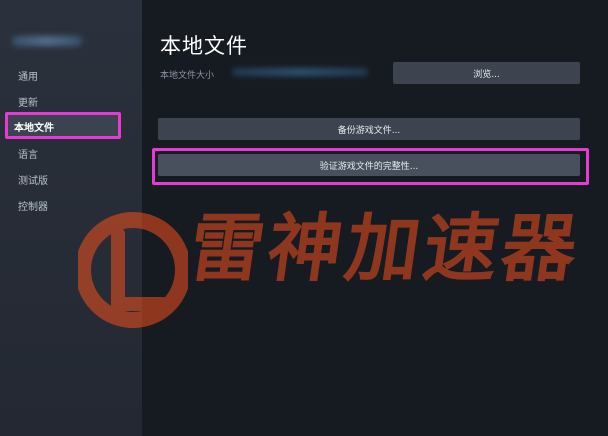  What do you see at coordinates (187, 76) in the screenshot?
I see `local-file-size-label: 本地文件大小` at bounding box center [187, 76].